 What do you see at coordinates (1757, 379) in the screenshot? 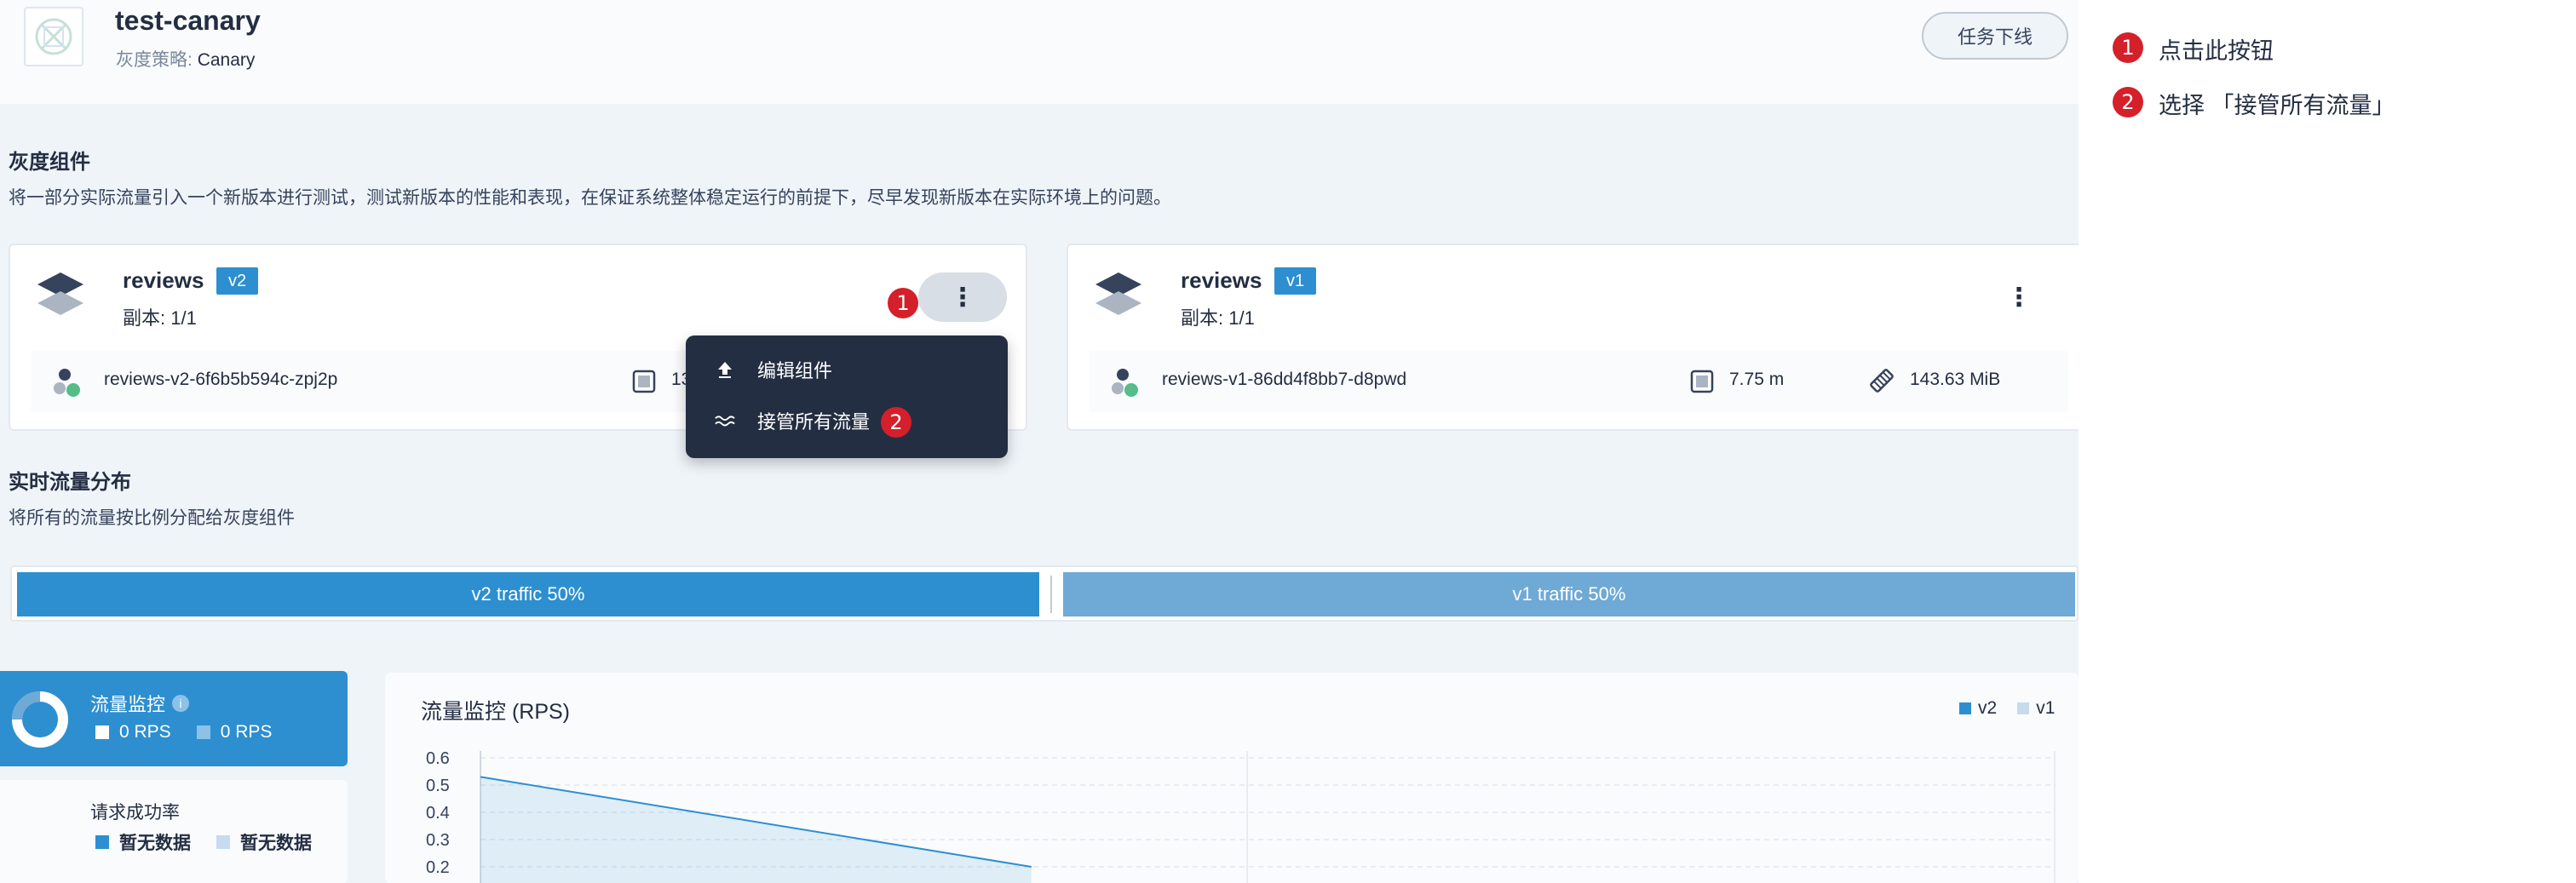
I see `cpu-usage: 7.75 m` at bounding box center [1757, 379].